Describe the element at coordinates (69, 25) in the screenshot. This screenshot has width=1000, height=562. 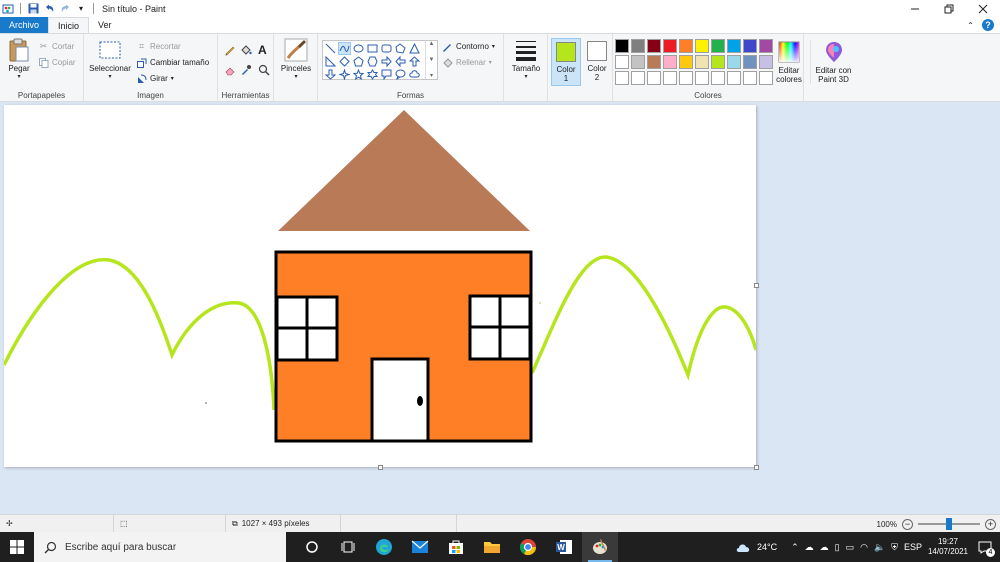
I see `tab-home: Inicio` at that location.